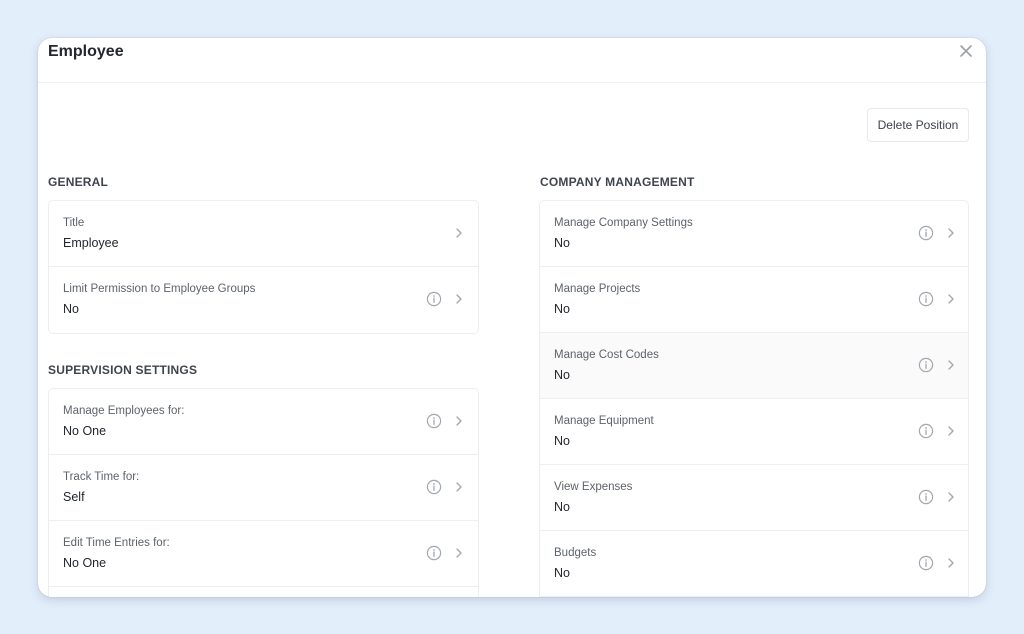 Image resolution: width=1024 pixels, height=634 pixels. Describe the element at coordinates (263, 234) in the screenshot. I see `setting-row-title: Title Employee` at that location.